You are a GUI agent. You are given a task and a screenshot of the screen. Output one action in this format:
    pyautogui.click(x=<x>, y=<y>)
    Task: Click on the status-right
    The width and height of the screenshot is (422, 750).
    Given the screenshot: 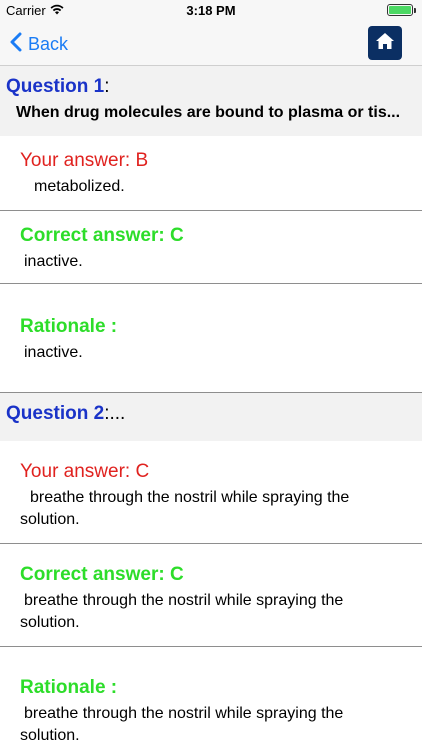 What is the action you would take?
    pyautogui.click(x=401, y=10)
    